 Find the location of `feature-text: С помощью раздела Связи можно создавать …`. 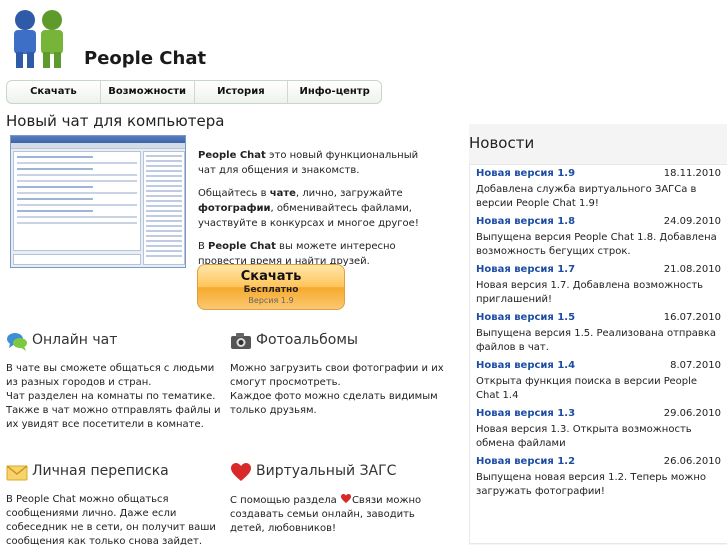

feature-text: С помощью раздела Связи можно создавать … is located at coordinates (326, 514).